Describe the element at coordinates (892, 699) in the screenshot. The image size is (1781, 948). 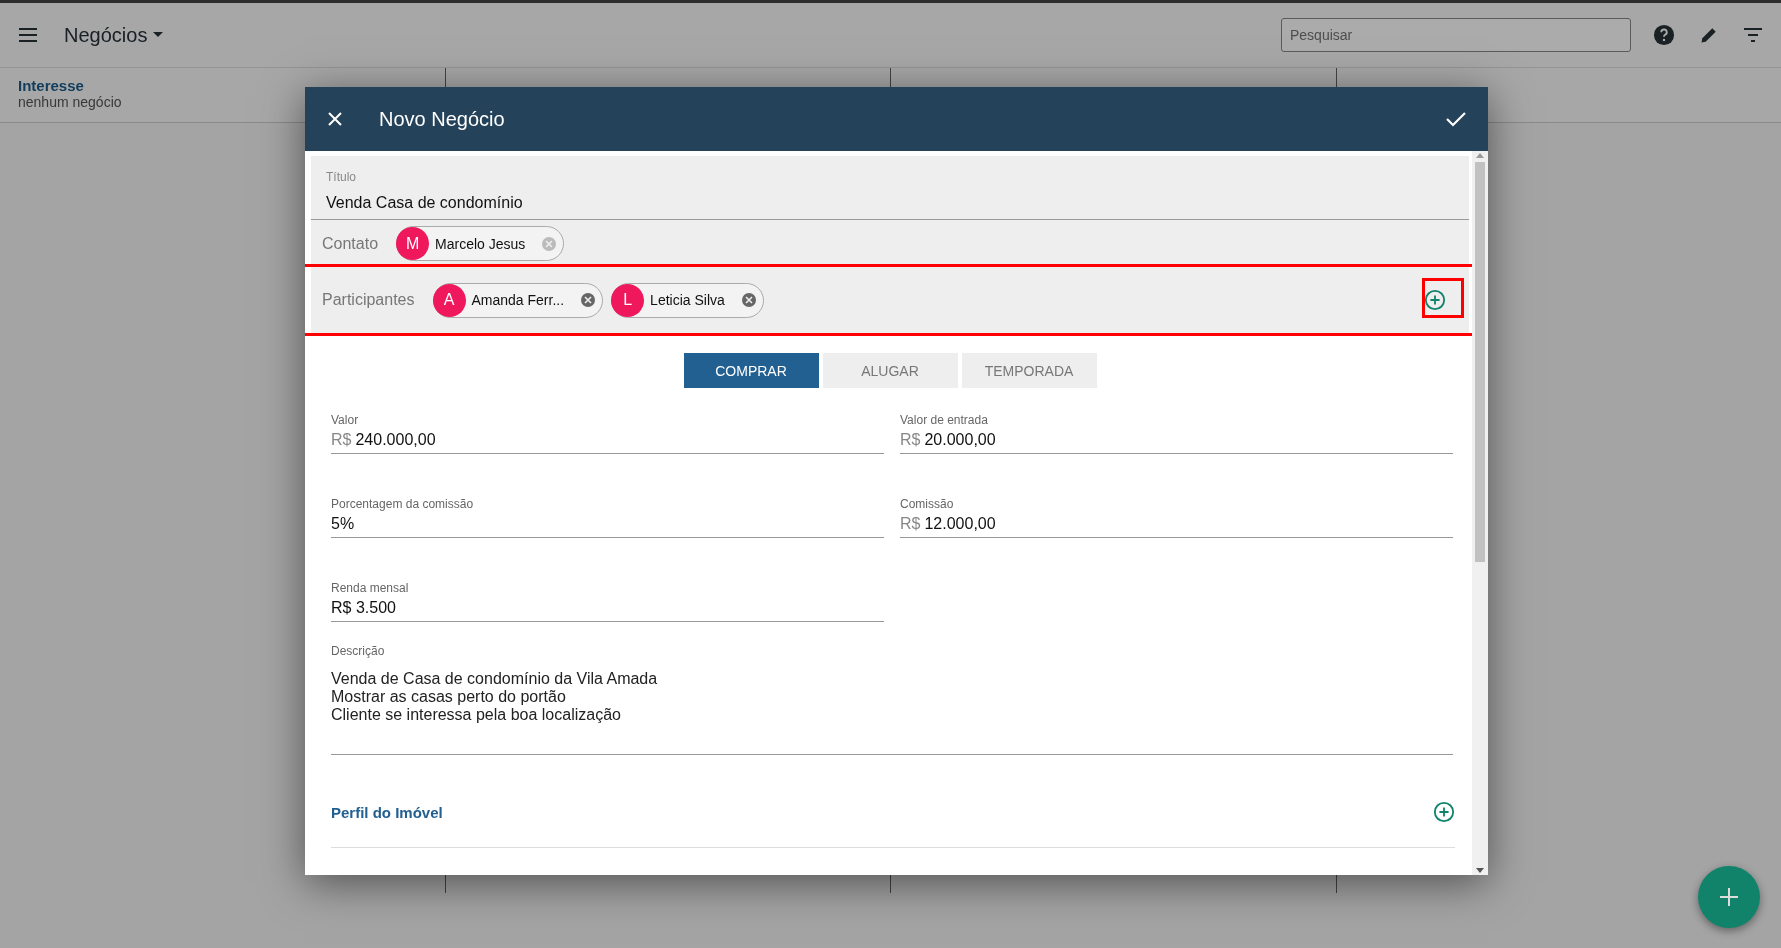
I see `description-field: Descrição Venda de Casa de condomínio da Vila Amada Mostrar as casas perto do portão Cliente se interessa pela boa localização` at that location.